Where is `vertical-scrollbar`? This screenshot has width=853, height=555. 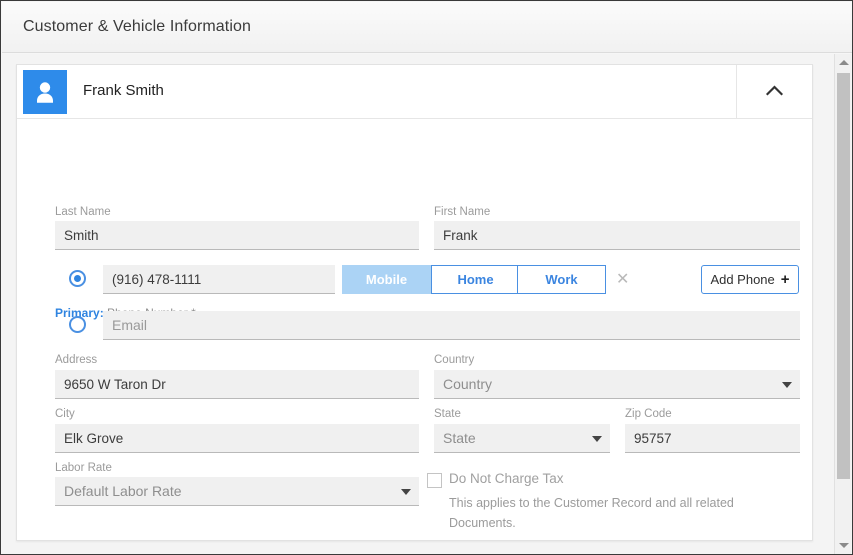
vertical-scrollbar is located at coordinates (842, 304).